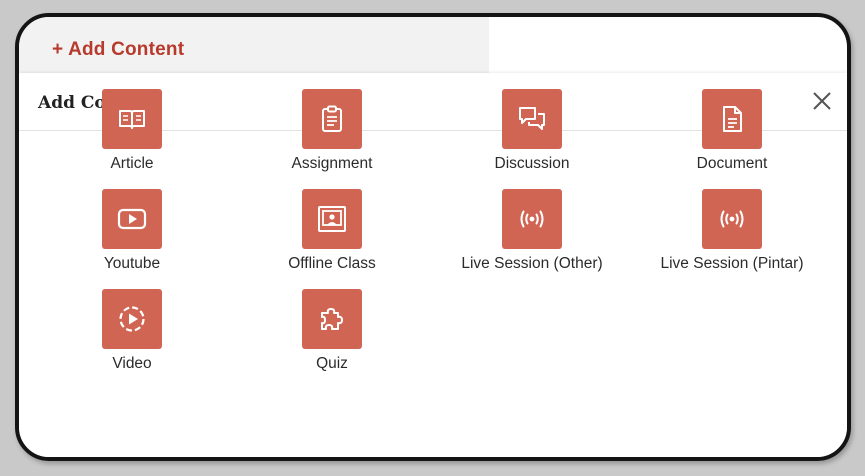 The height and width of the screenshot is (476, 865). I want to click on assignment-tile, so click(332, 119).